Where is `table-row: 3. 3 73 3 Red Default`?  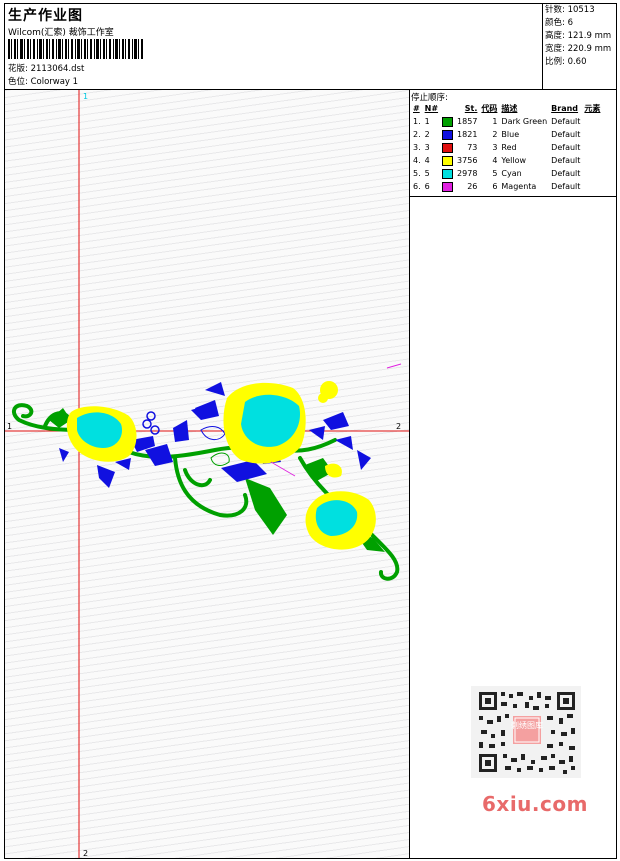 table-row: 3. 3 73 3 Red Default is located at coordinates (506, 147).